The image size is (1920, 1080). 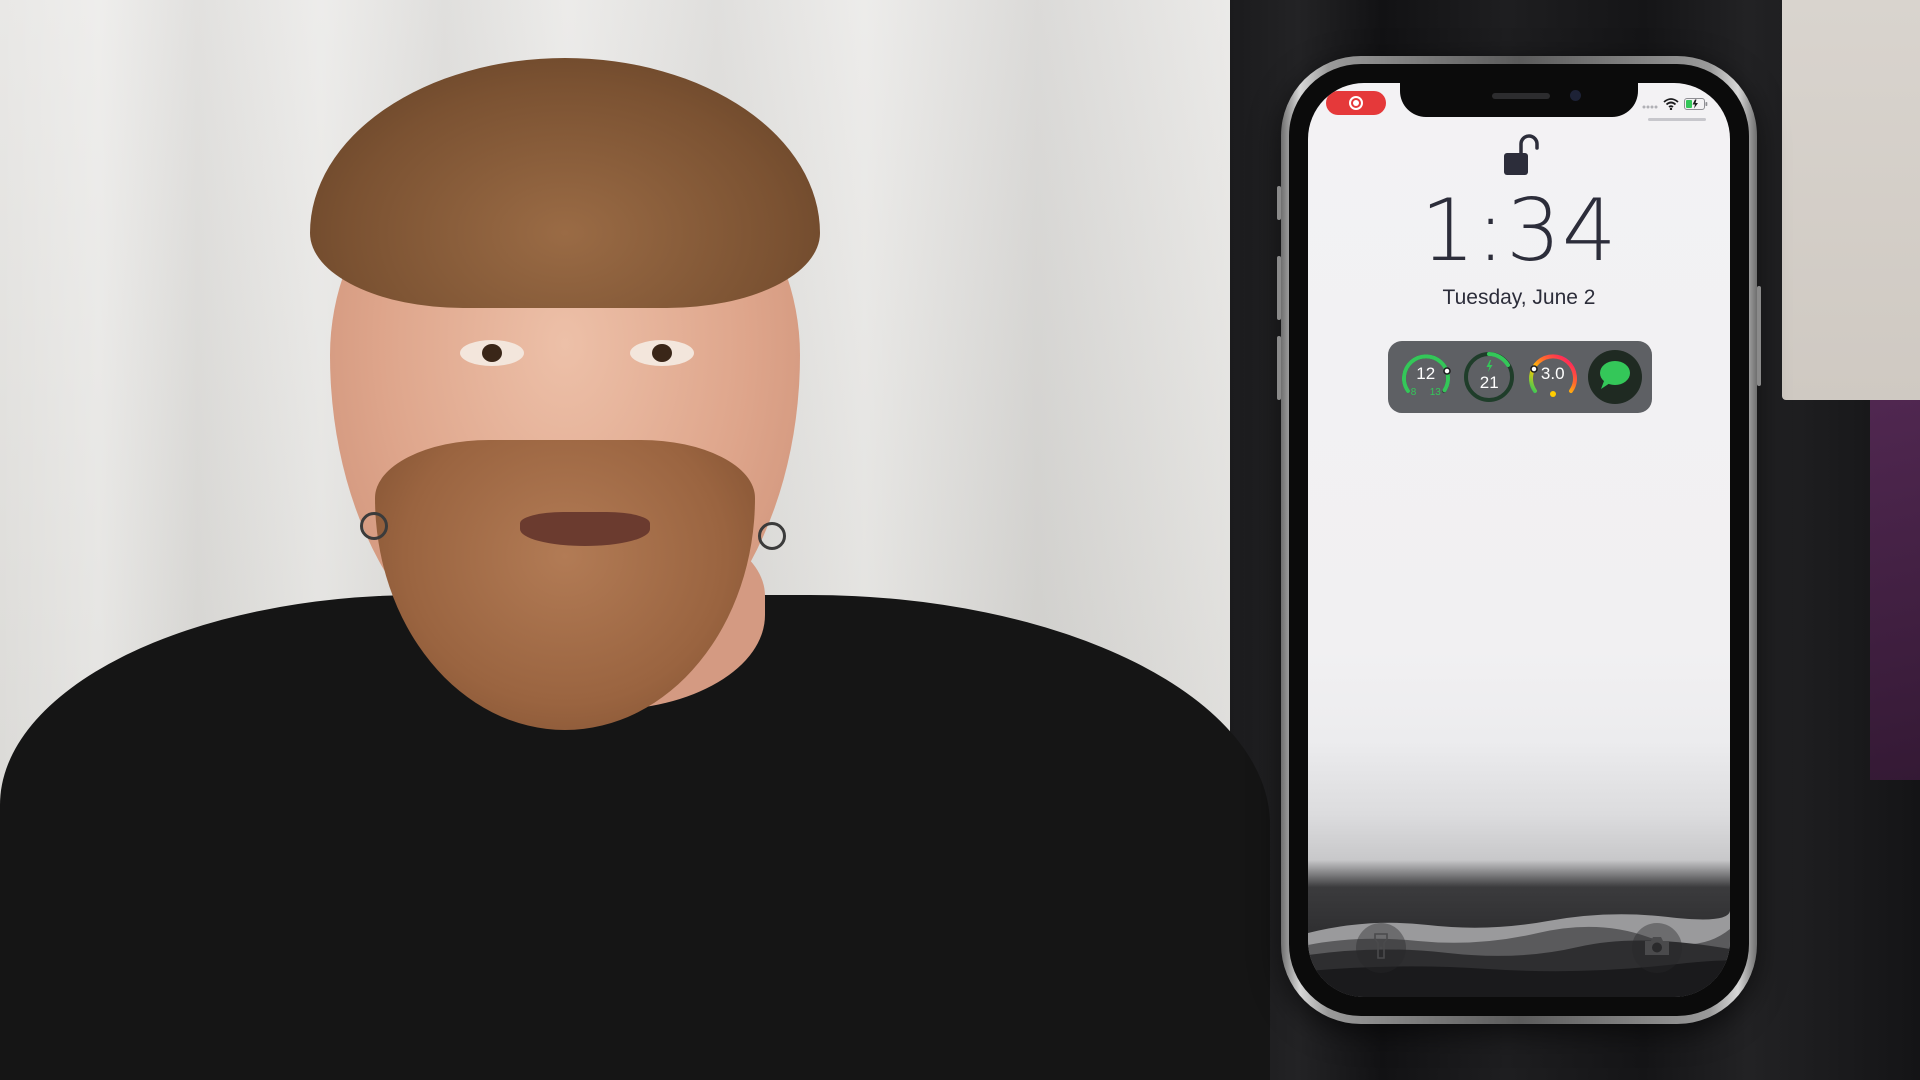 I want to click on front-camera, so click(x=1575, y=95).